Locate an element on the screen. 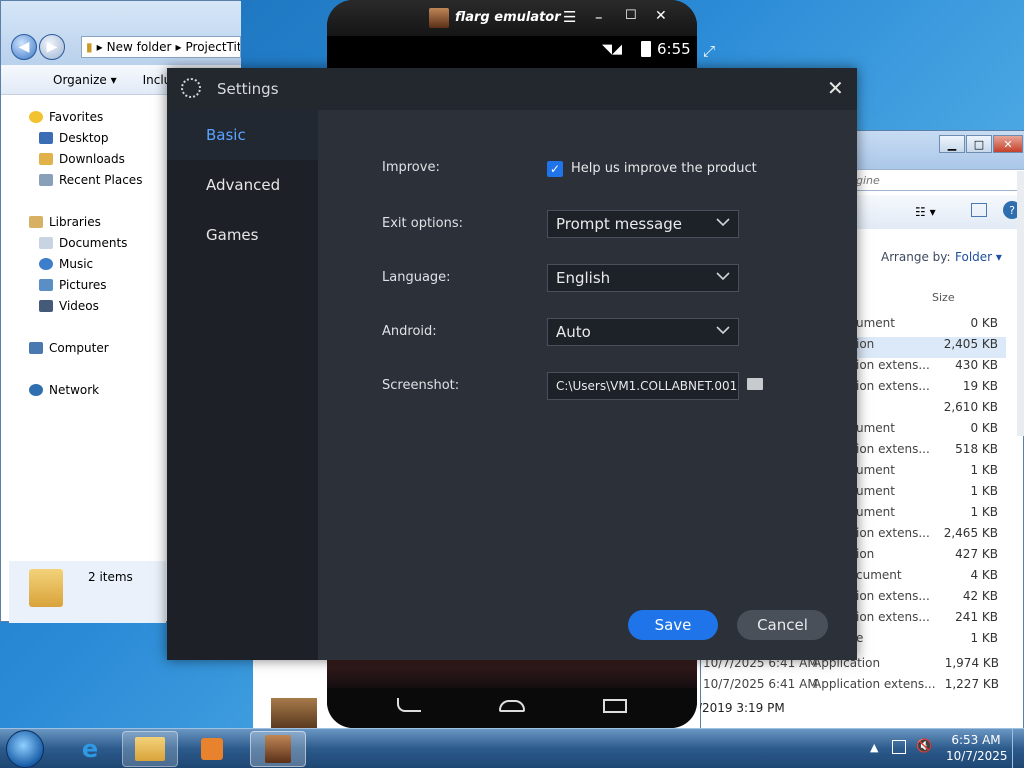 Image resolution: width=1024 pixels, height=768 pixels. address-bar: ▮ ▸ New folder ▸ ProjectTitan ▸ is located at coordinates (161, 47).